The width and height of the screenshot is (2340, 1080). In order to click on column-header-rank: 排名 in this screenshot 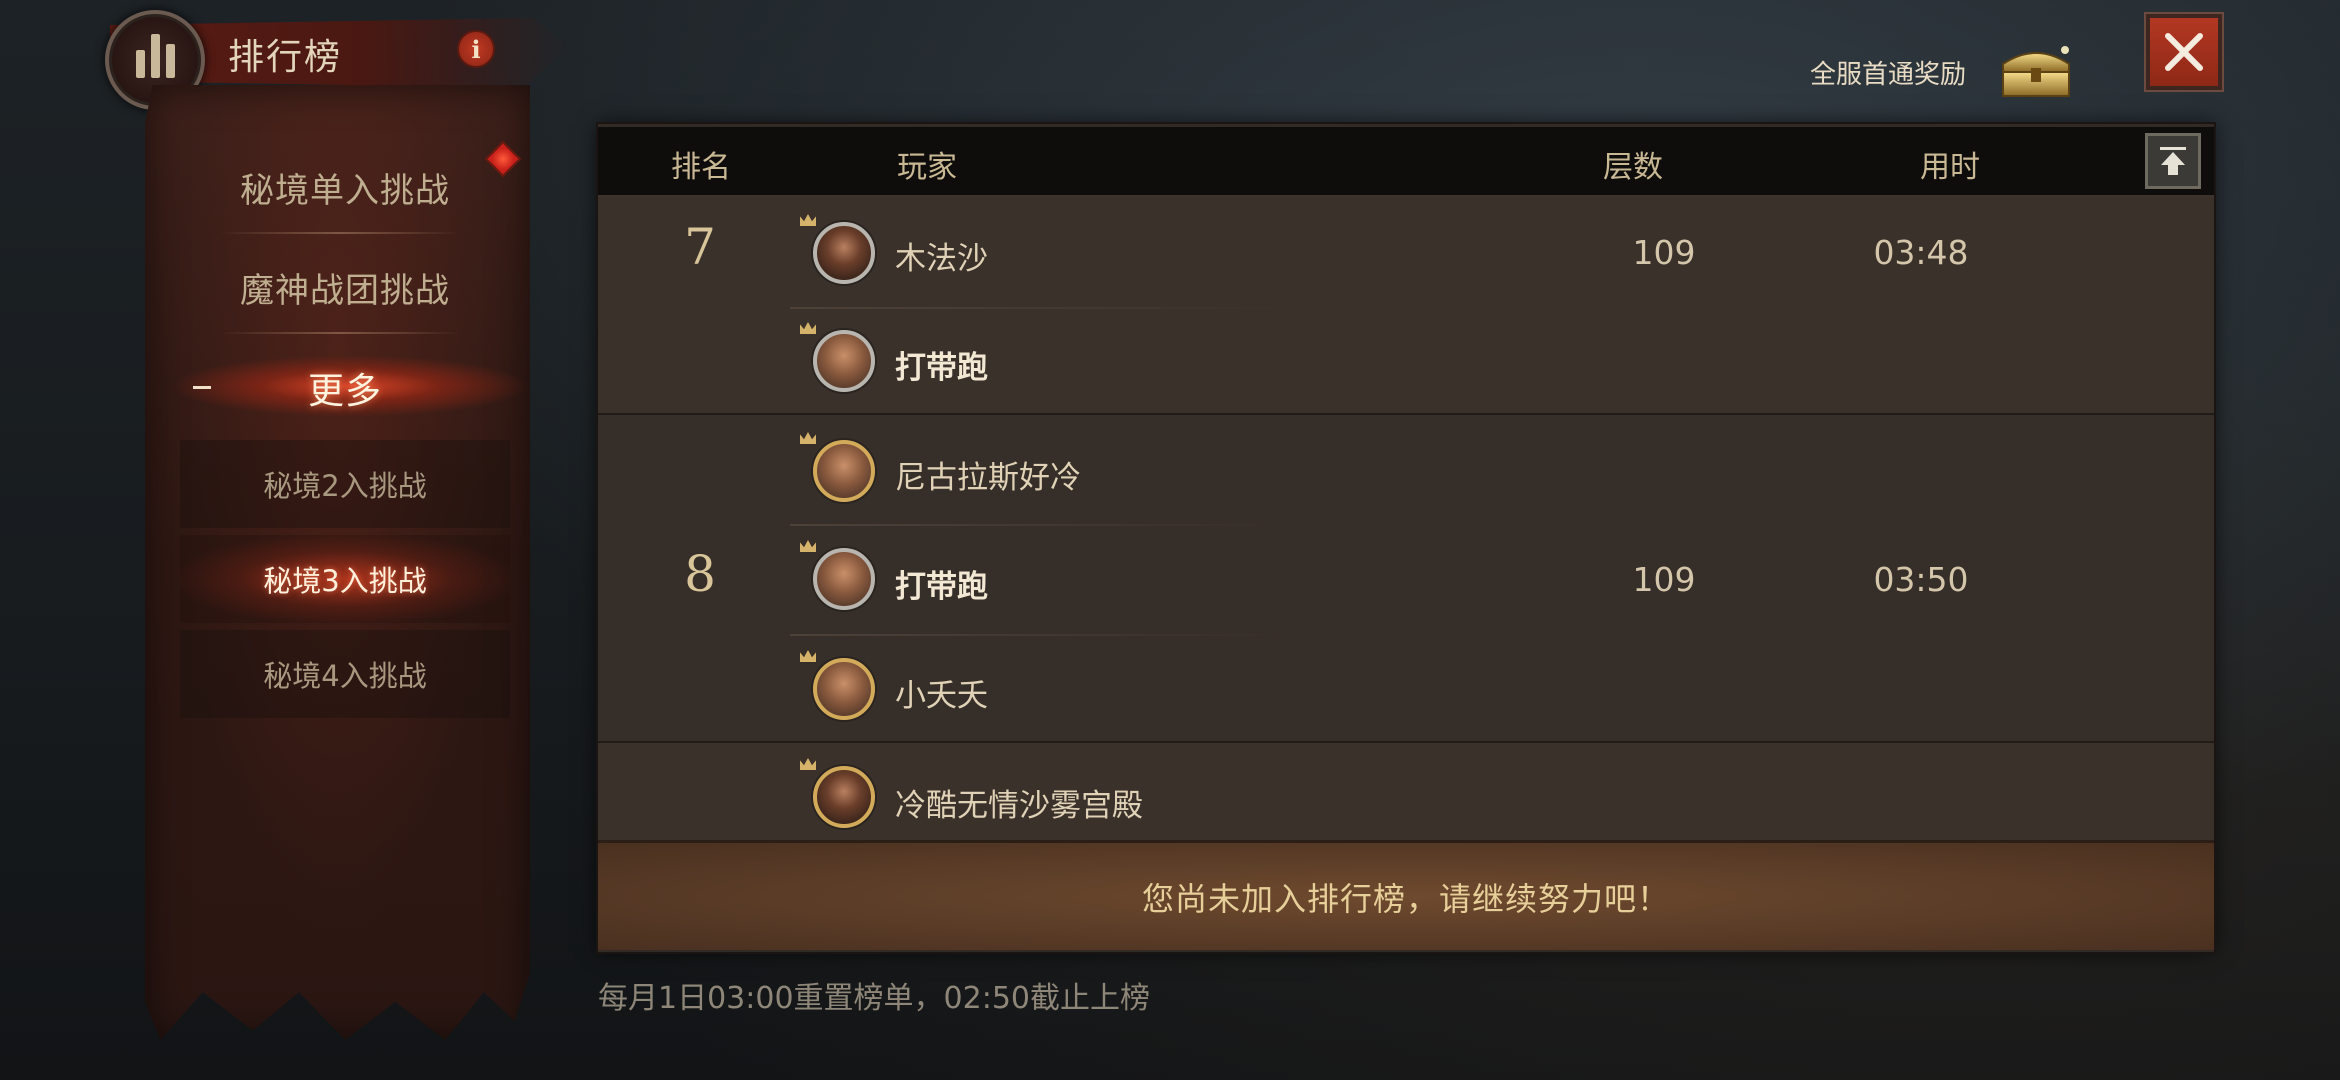, I will do `click(701, 167)`.